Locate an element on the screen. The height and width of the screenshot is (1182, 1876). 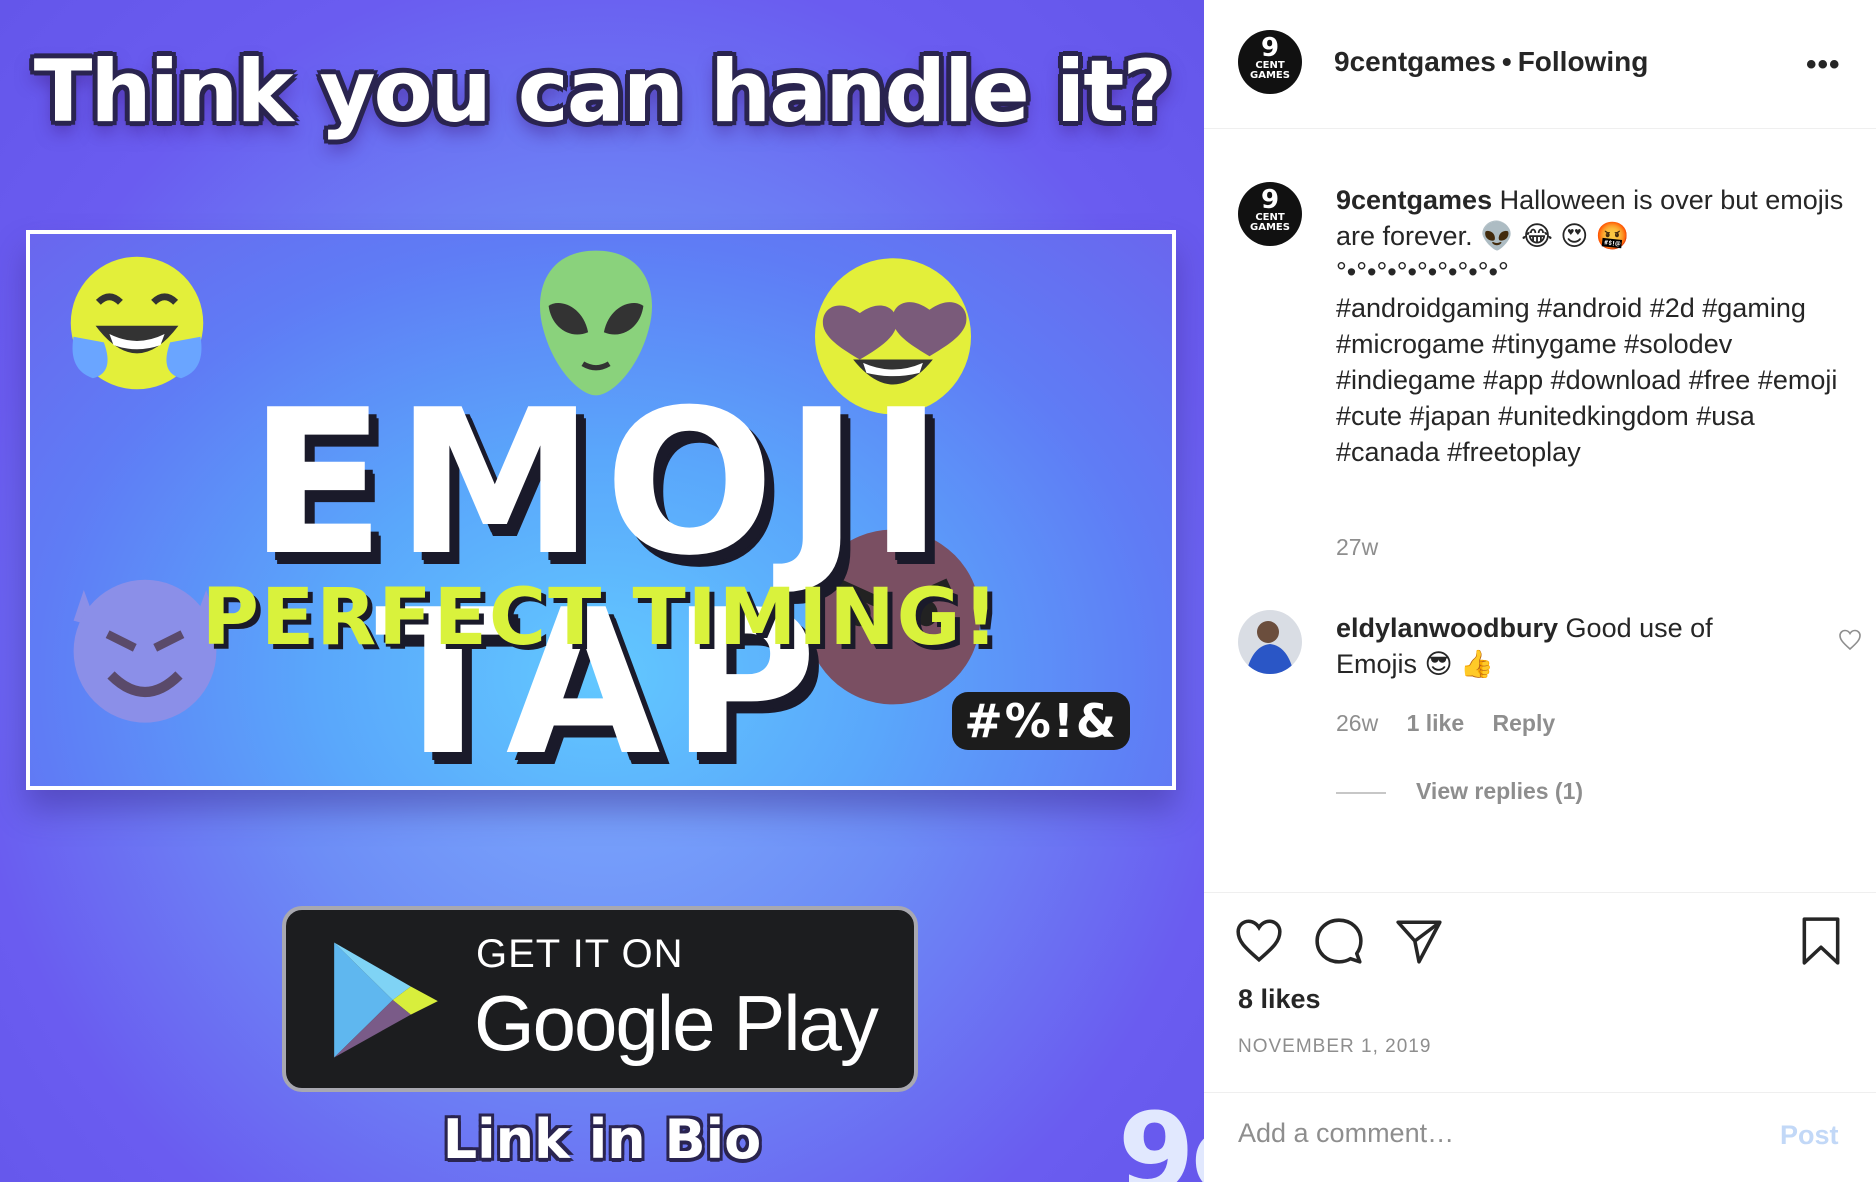
actions-divider is located at coordinates (1540, 892).